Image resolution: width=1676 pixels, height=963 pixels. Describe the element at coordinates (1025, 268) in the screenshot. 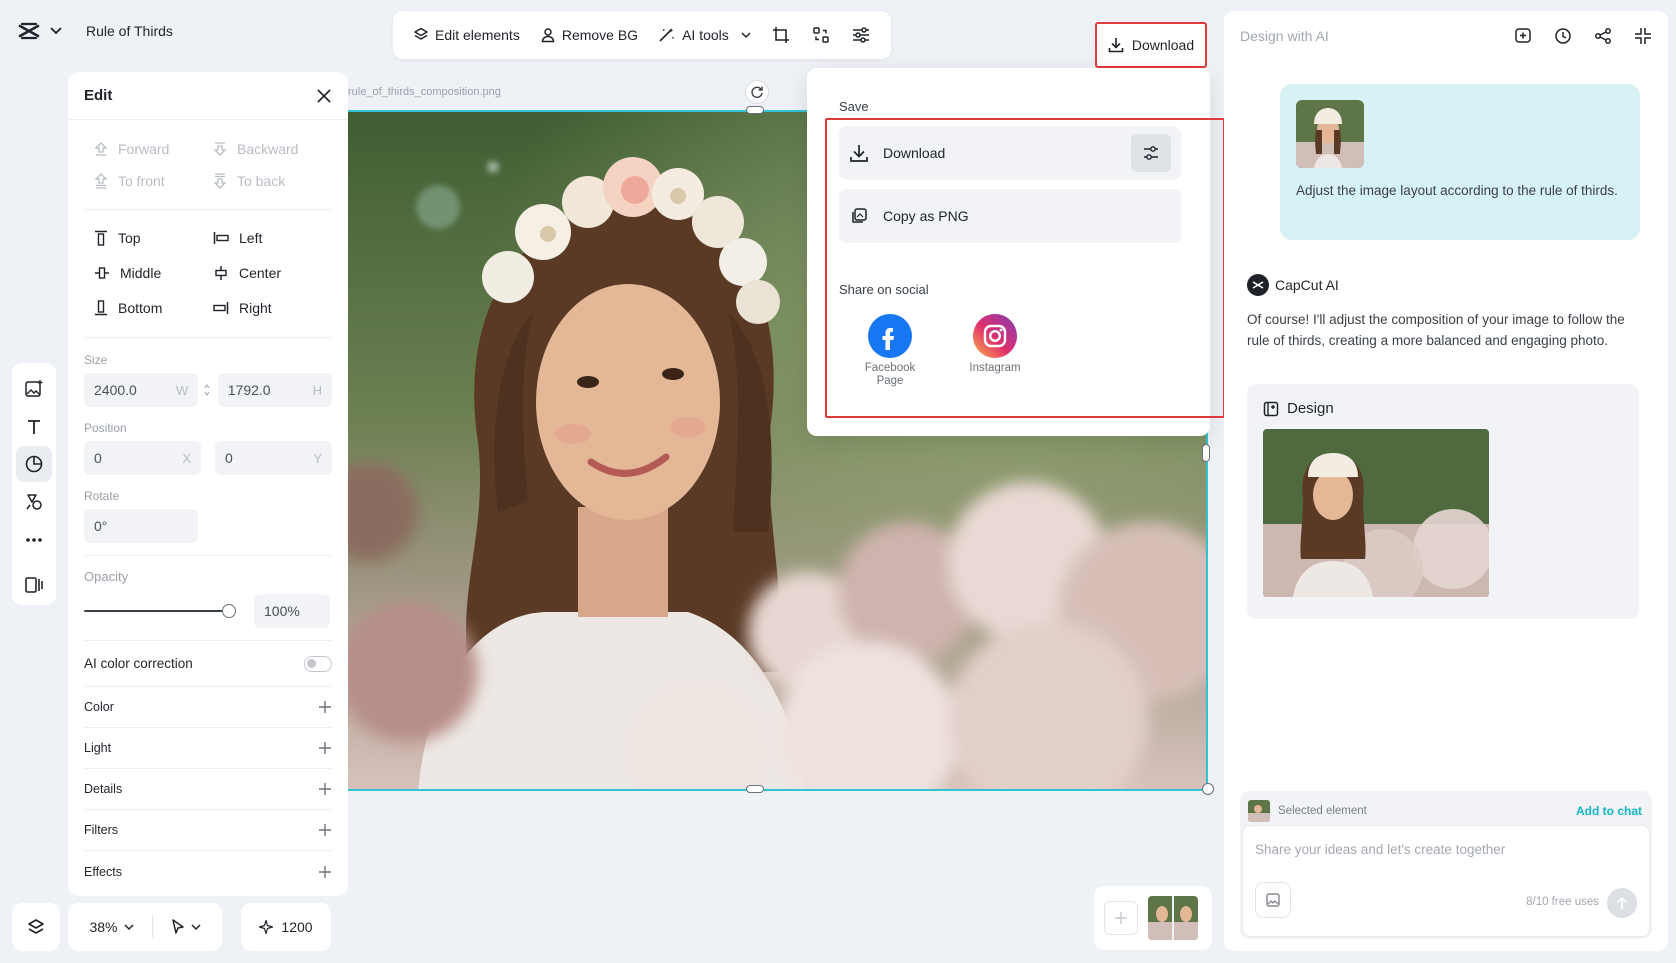

I see `save-highlight-box` at that location.